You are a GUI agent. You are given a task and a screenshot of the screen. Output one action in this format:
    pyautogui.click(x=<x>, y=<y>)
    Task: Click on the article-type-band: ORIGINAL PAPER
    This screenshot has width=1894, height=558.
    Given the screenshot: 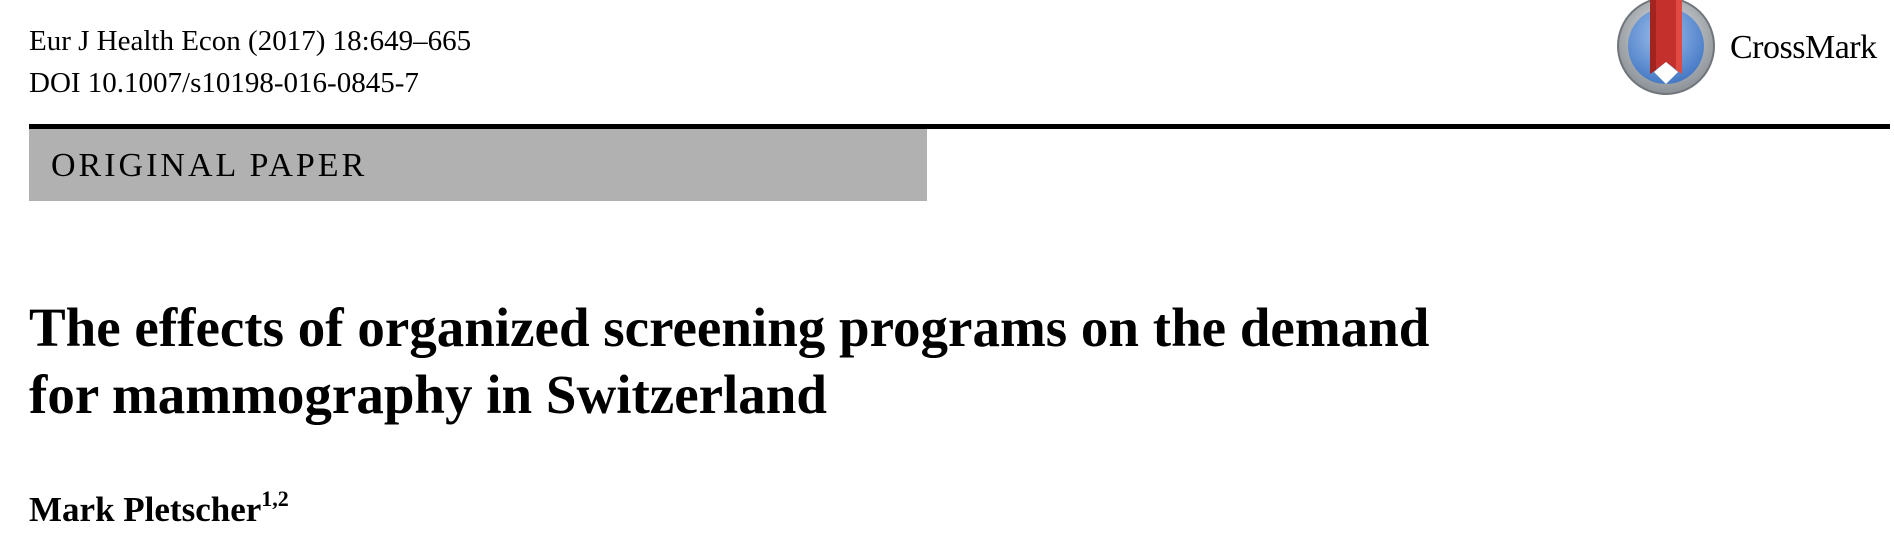 What is the action you would take?
    pyautogui.click(x=478, y=165)
    